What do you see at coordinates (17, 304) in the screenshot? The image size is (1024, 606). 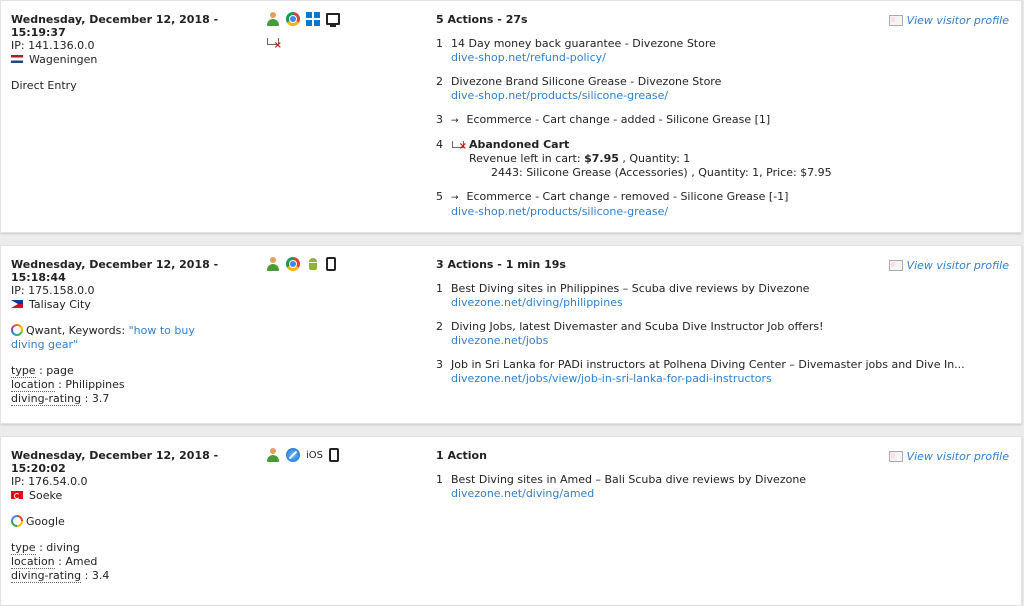 I see `philippines-flag-icon` at bounding box center [17, 304].